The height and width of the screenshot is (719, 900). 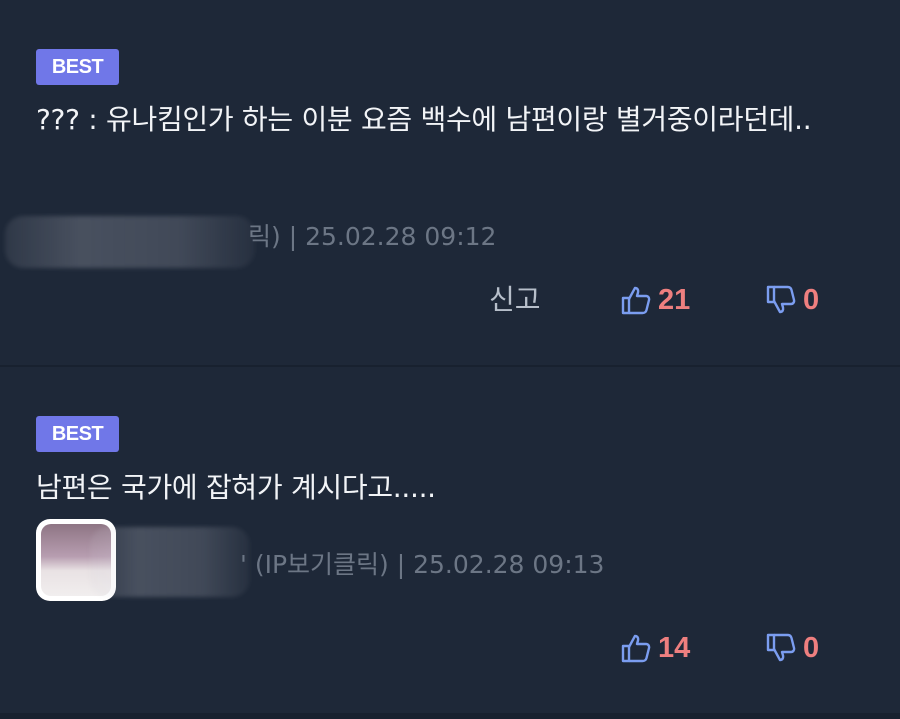 What do you see at coordinates (450, 648) in the screenshot?
I see `comment-actions: 14 0` at bounding box center [450, 648].